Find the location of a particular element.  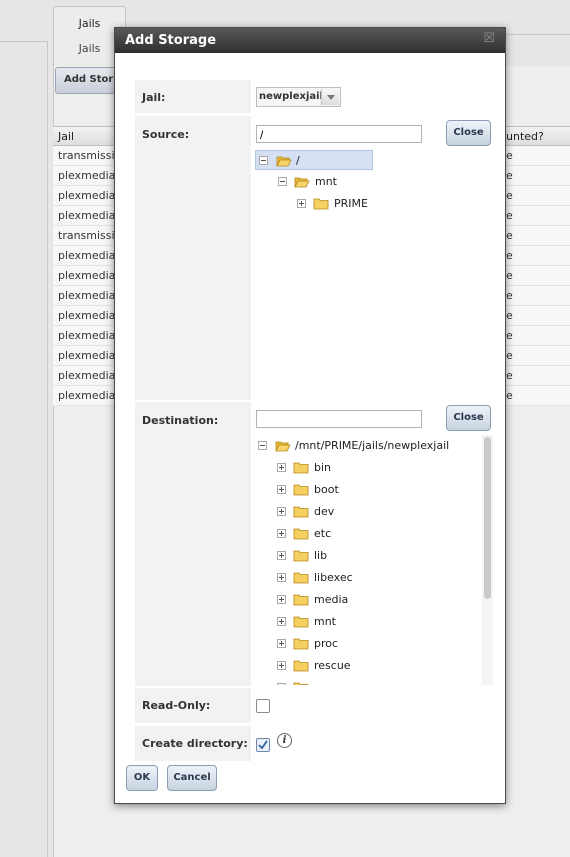

source-close-button: Close is located at coordinates (468, 133).